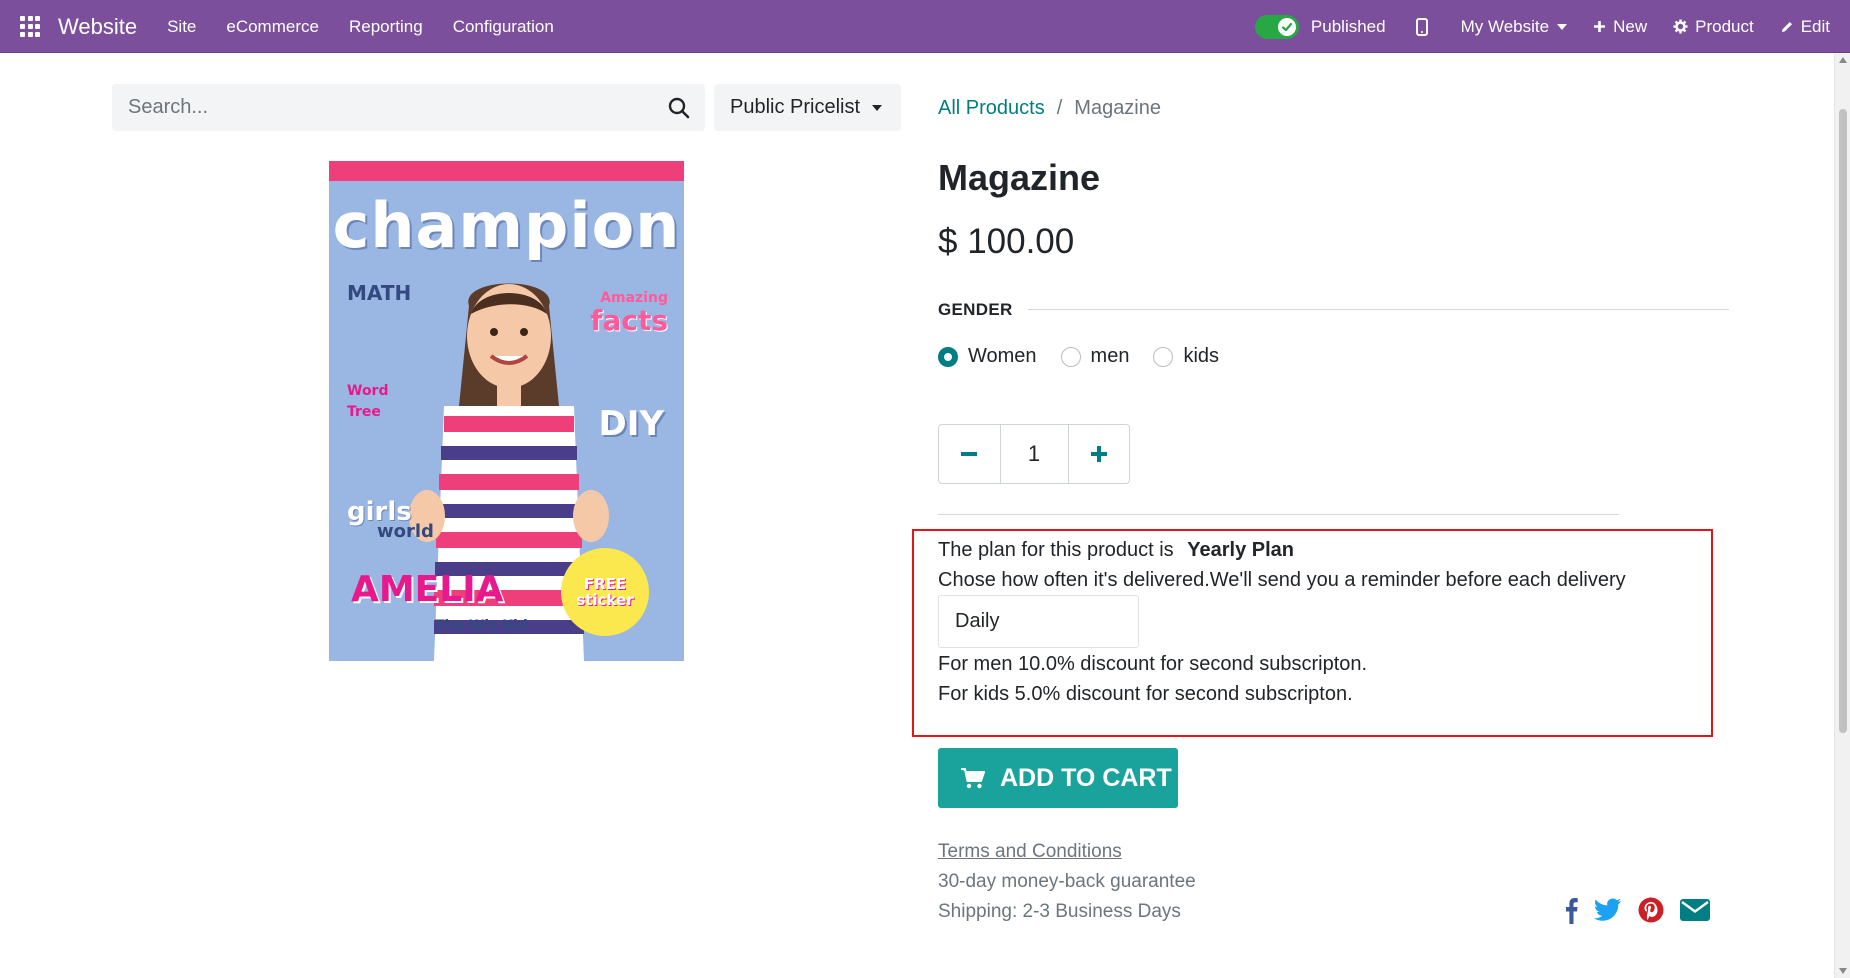 Image resolution: width=1850 pixels, height=978 pixels. I want to click on option-kids-label: kids, so click(1201, 356).